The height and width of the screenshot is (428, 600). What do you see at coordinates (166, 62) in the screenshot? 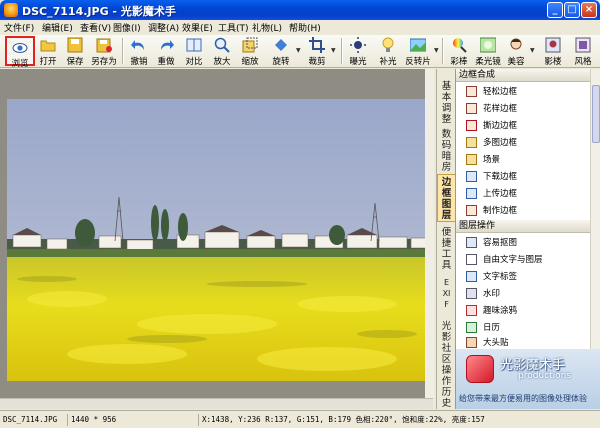
I see `redo-label: 重做` at bounding box center [166, 62].